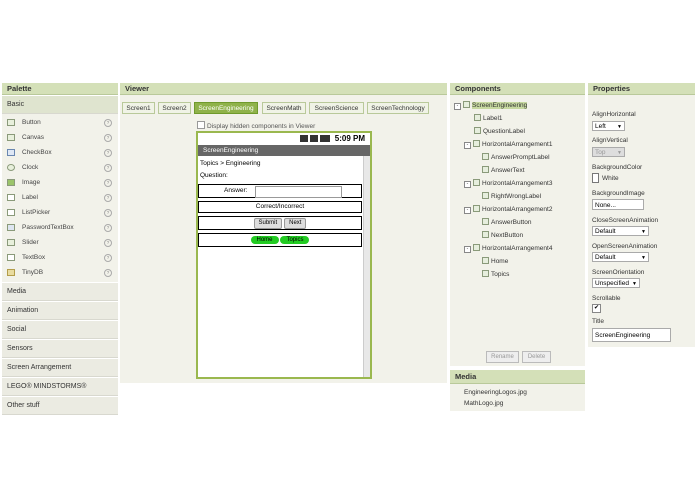 The width and height of the screenshot is (695, 494). What do you see at coordinates (60, 367) in the screenshot?
I see `palette-section-screen-arrangement: Screen Arrangement` at bounding box center [60, 367].